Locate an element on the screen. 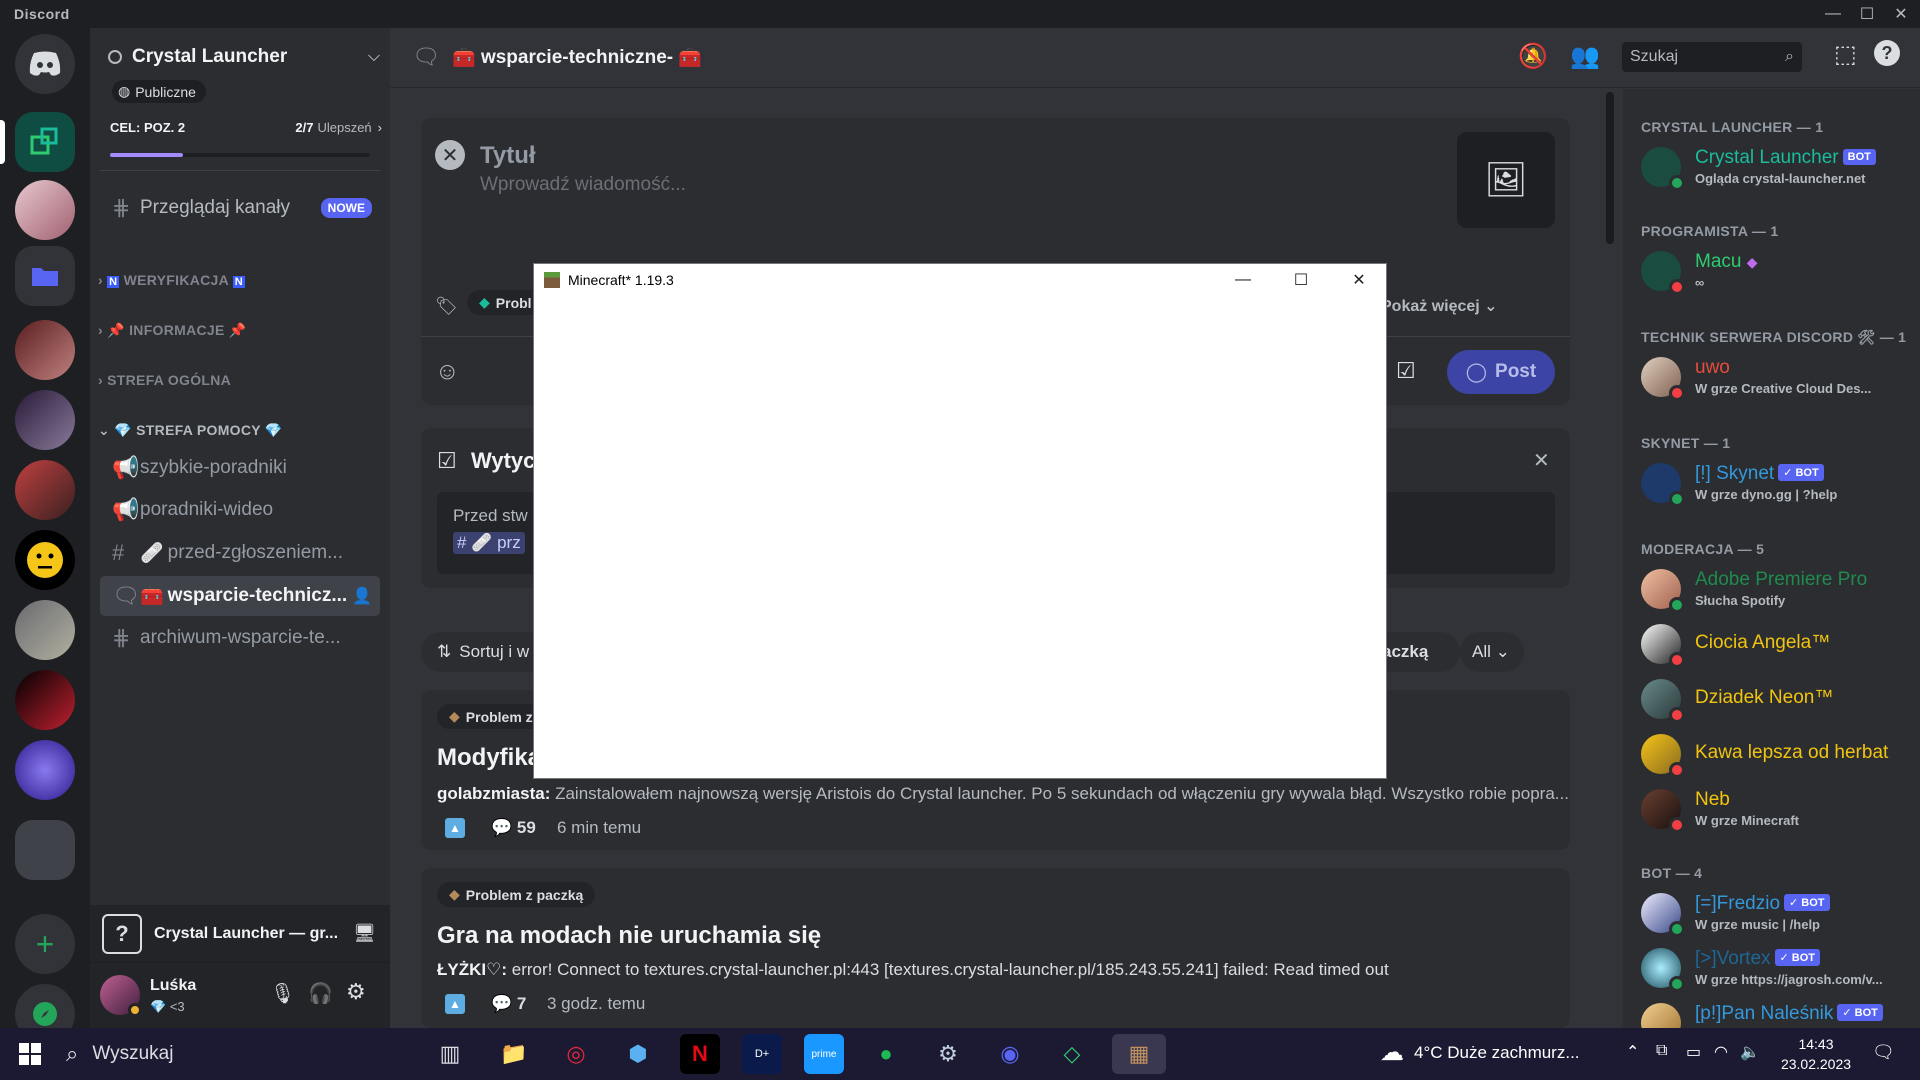  home-button is located at coordinates (45, 64).